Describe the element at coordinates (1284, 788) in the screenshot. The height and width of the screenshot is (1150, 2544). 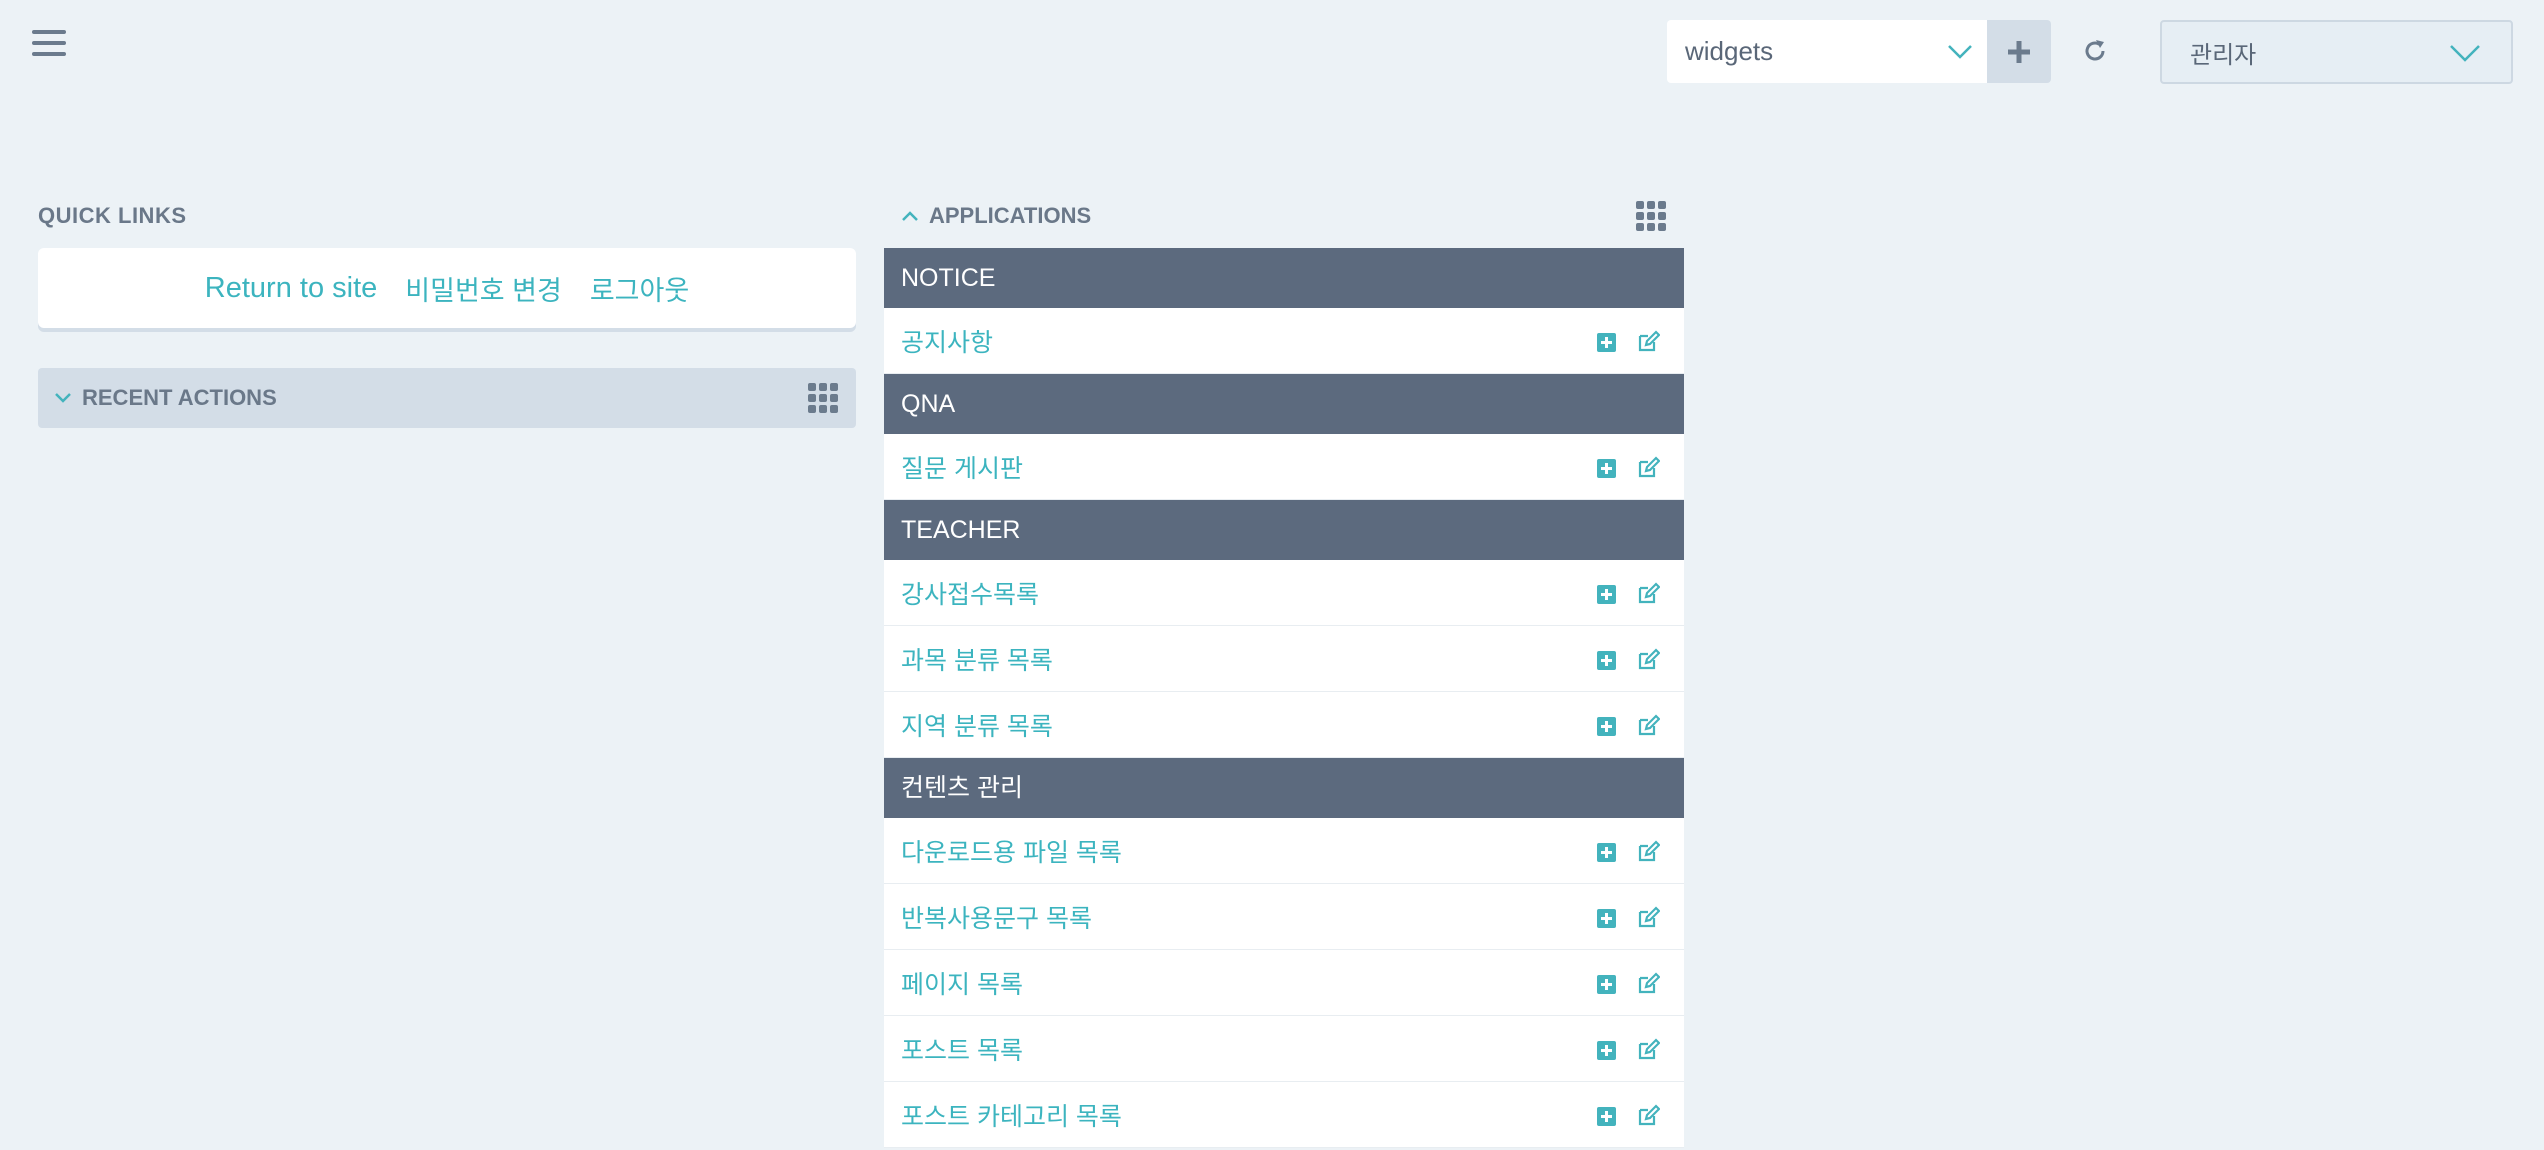
I see `app-group-header: 컨텐츠 관리` at that location.